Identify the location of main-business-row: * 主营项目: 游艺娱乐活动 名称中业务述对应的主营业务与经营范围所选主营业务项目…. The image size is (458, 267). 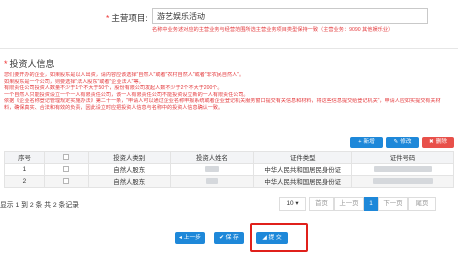
(229, 23).